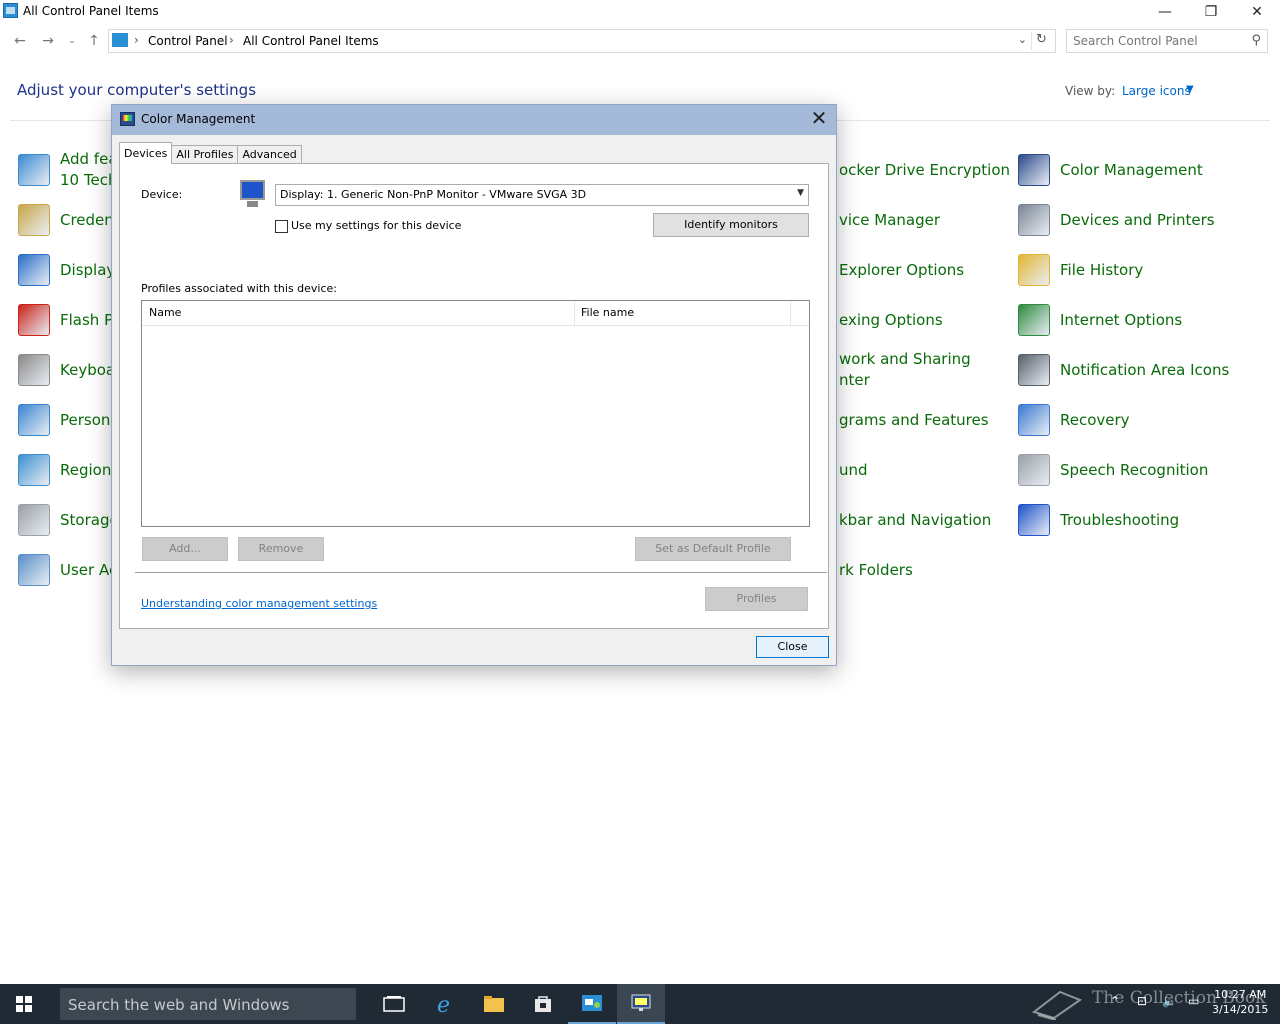 This screenshot has width=1280, height=1024. Describe the element at coordinates (1158, 41) in the screenshot. I see `search-input` at that location.